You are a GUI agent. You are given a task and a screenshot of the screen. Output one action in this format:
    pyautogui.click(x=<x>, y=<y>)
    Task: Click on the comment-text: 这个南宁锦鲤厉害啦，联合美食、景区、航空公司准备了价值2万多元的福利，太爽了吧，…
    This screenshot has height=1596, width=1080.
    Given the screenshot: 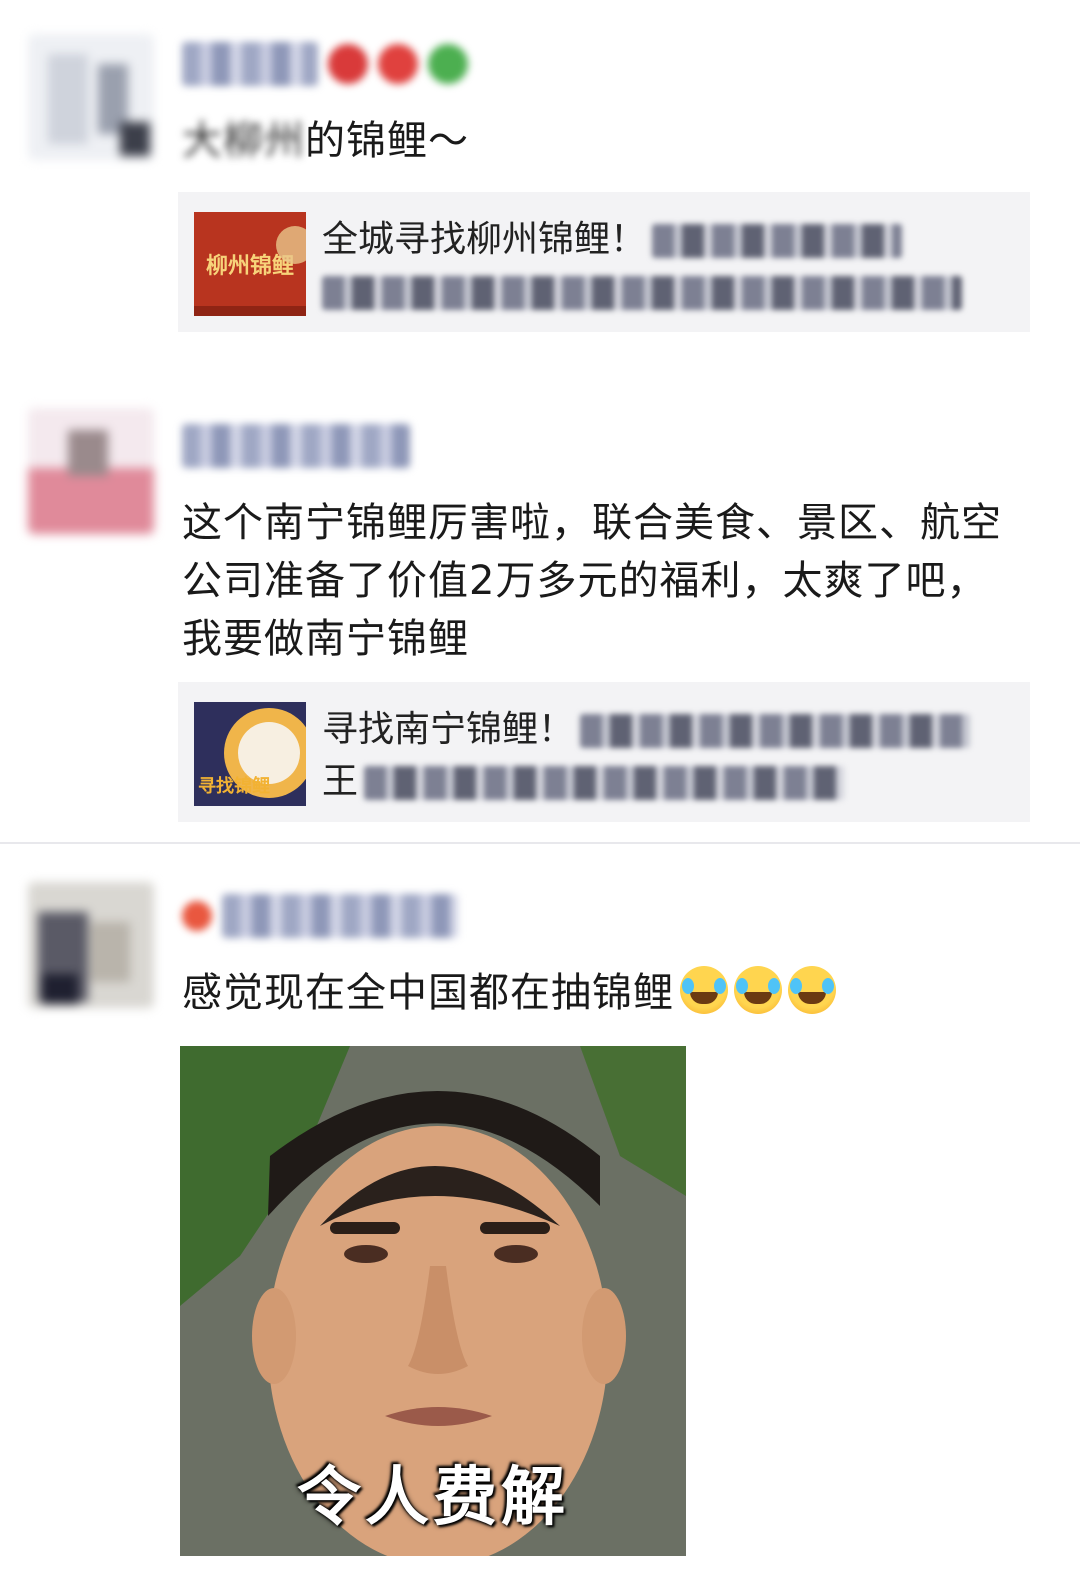 What is the action you would take?
    pyautogui.click(x=592, y=581)
    